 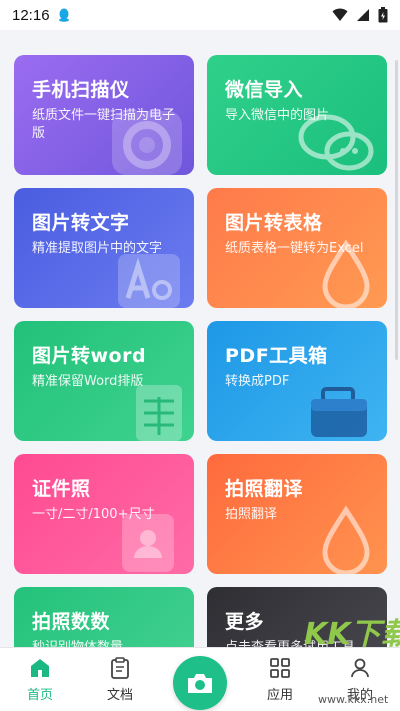 I want to click on card-title: 图片转文字, so click(x=81, y=223).